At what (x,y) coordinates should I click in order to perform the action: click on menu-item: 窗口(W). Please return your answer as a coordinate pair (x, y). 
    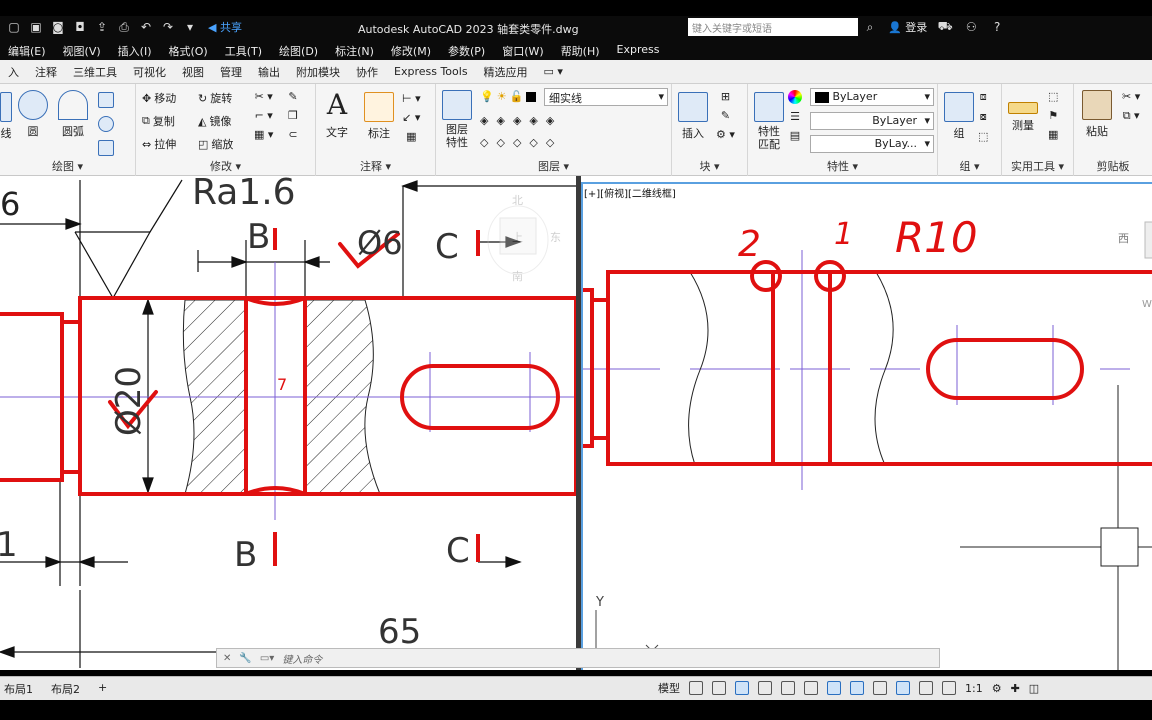
    Looking at the image, I should click on (523, 50).